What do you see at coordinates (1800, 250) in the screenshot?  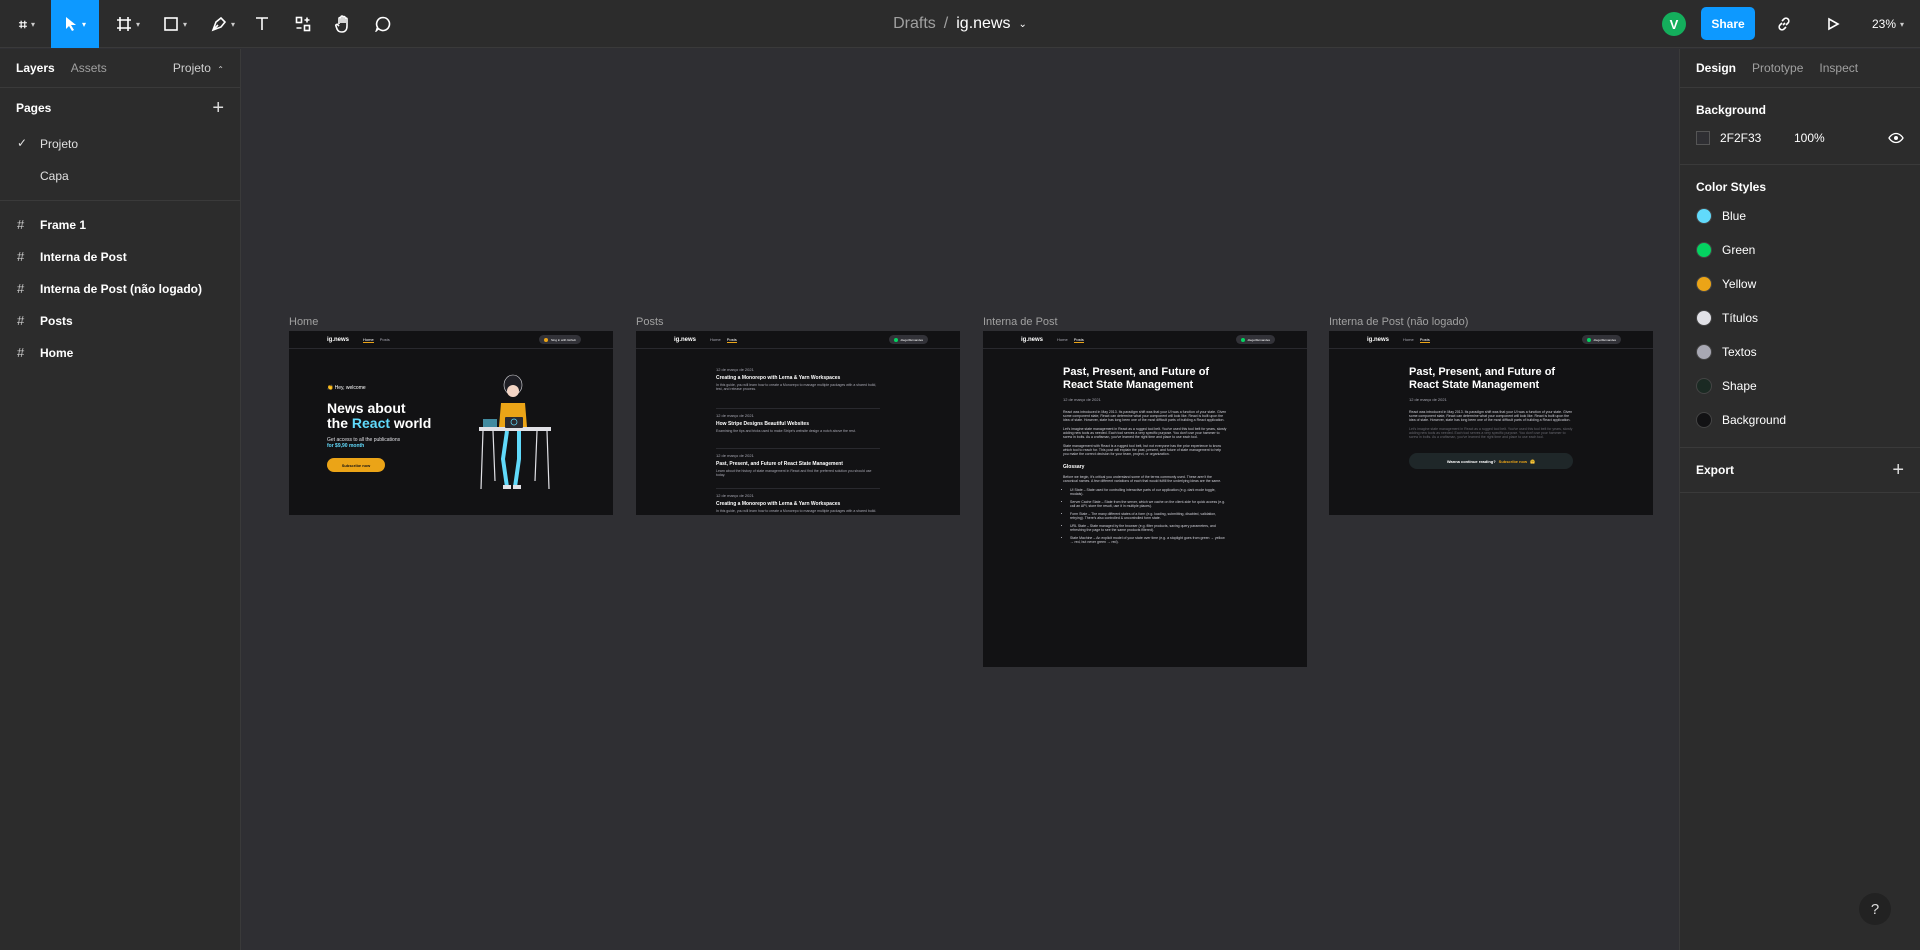 I see `color-style-green: Green` at bounding box center [1800, 250].